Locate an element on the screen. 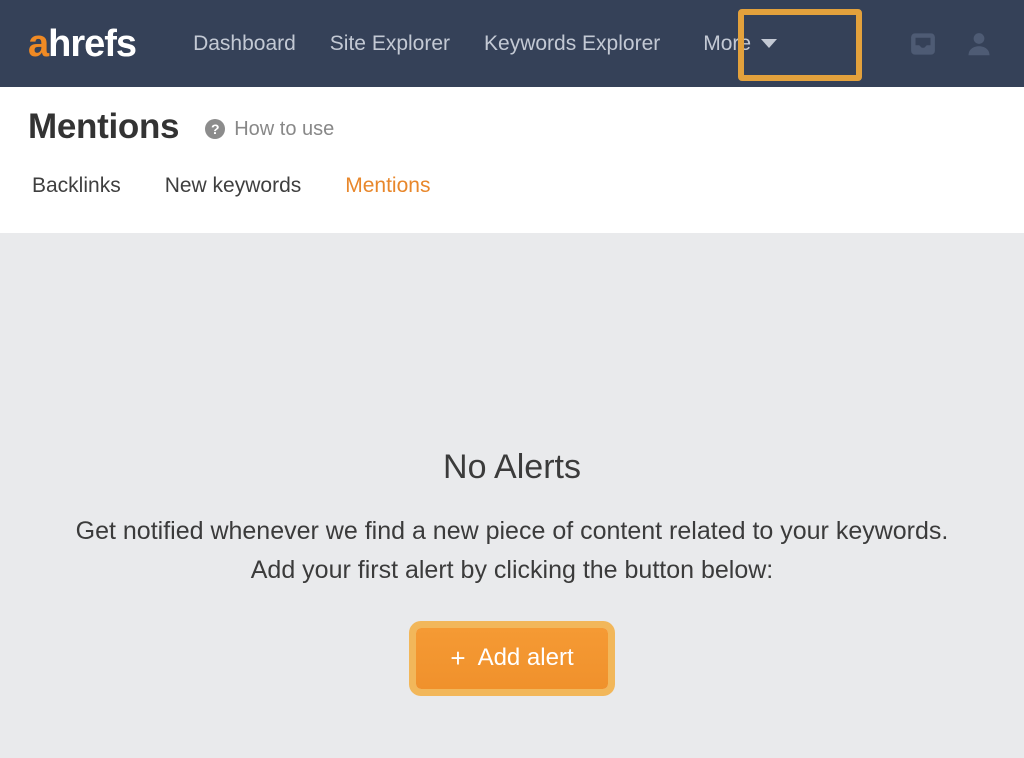 This screenshot has width=1024, height=758. user-account-icon is located at coordinates (979, 44).